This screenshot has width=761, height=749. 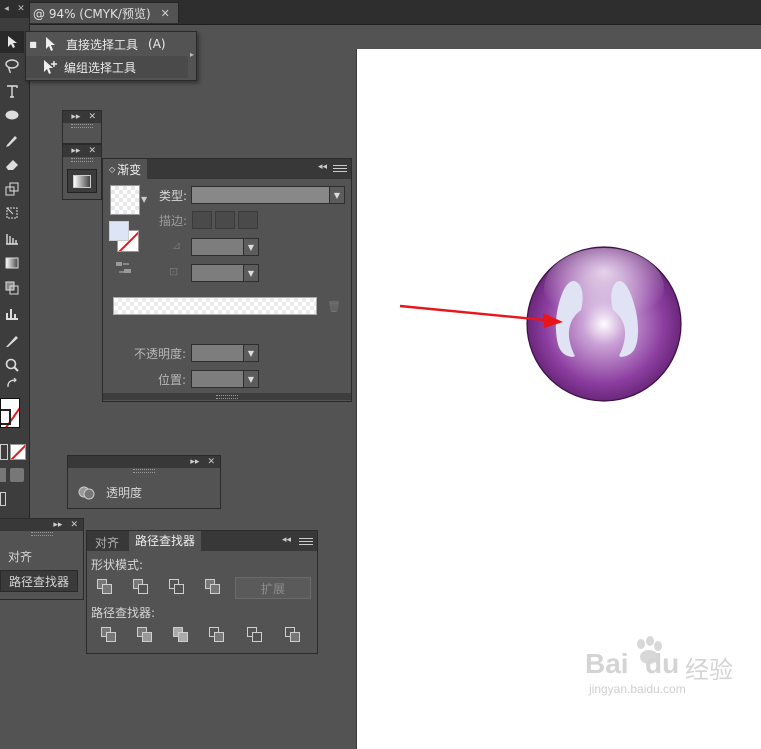 I want to click on delete-stop-trash-icon: 🗑, so click(x=334, y=306).